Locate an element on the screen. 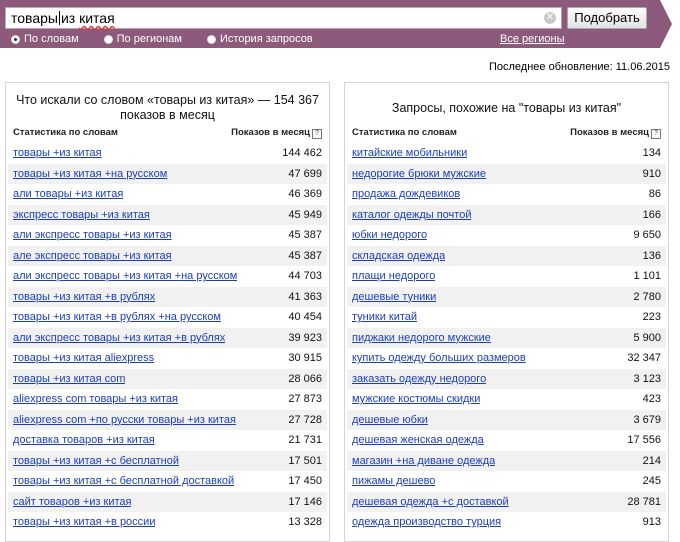 The width and height of the screenshot is (680, 542). mode-by-words: По словам is located at coordinates (45, 39).